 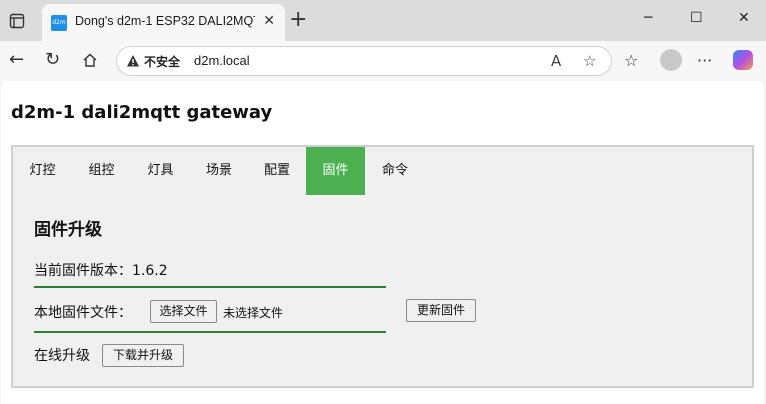 What do you see at coordinates (133, 61) in the screenshot?
I see `warning-icon` at bounding box center [133, 61].